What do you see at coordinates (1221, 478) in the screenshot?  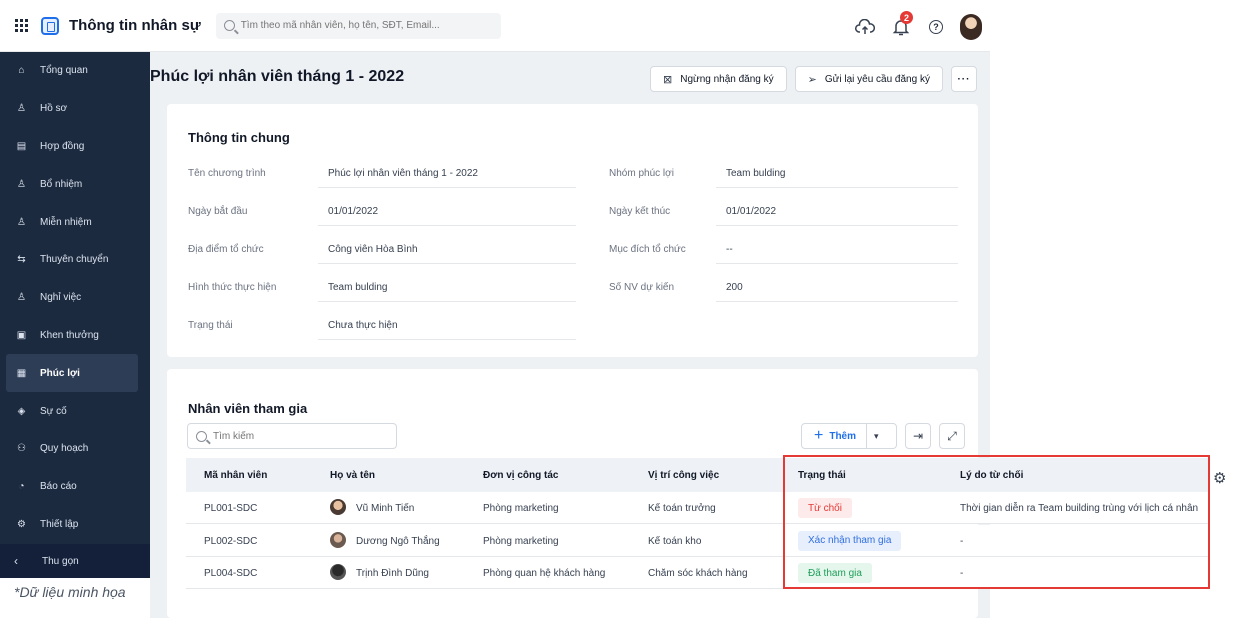 I see `column-settings-gear-icon: ⚙` at bounding box center [1221, 478].